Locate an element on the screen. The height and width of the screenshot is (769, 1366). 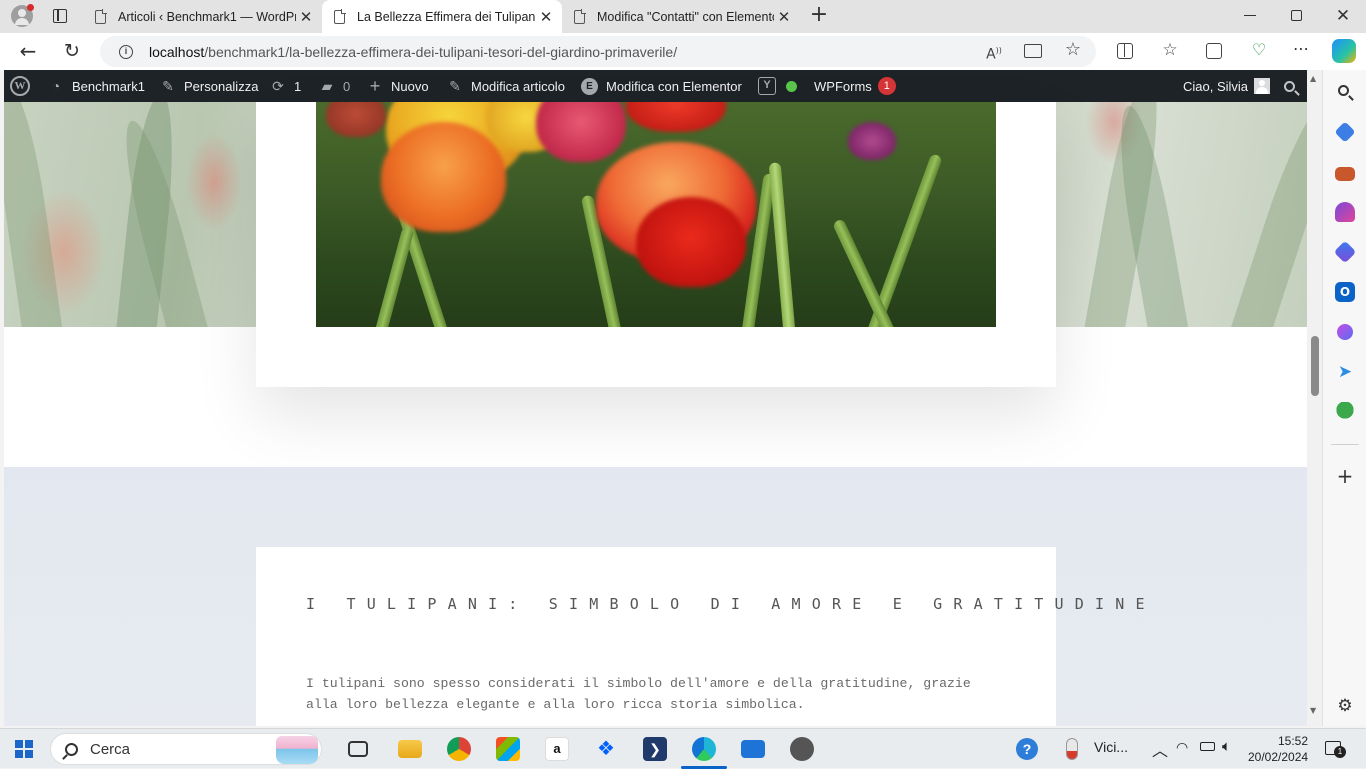
shopping-tag-icon is located at coordinates (1345, 132).